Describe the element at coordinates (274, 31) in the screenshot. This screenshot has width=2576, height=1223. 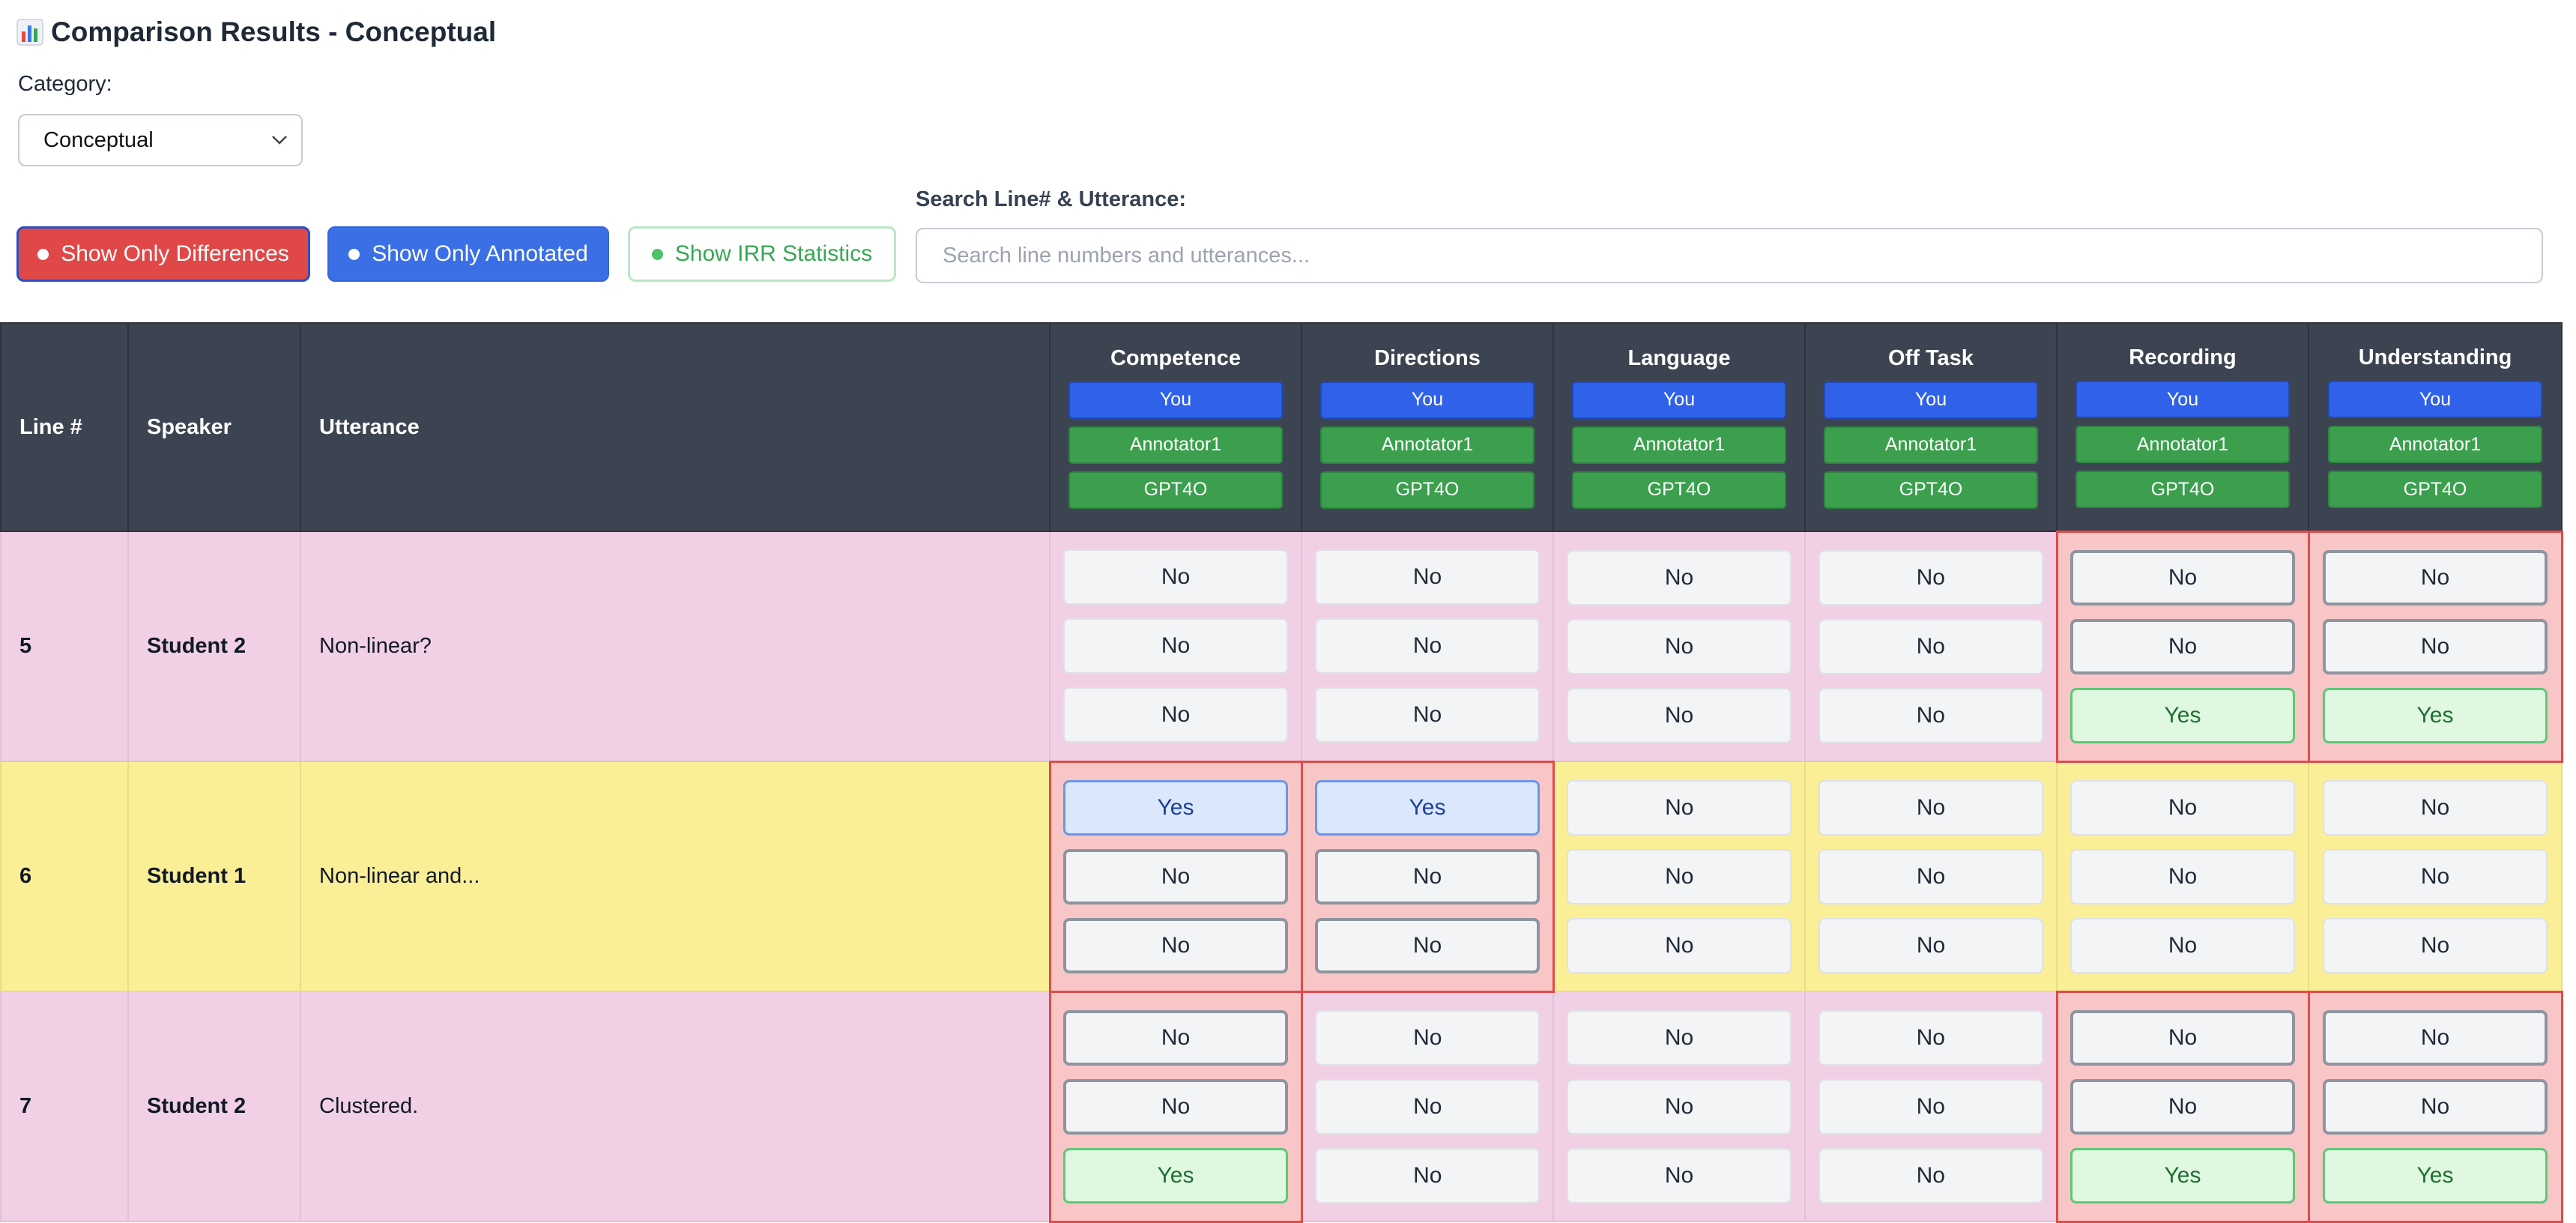
I see `page-title-text: Comparison Results - Conceptual` at that location.